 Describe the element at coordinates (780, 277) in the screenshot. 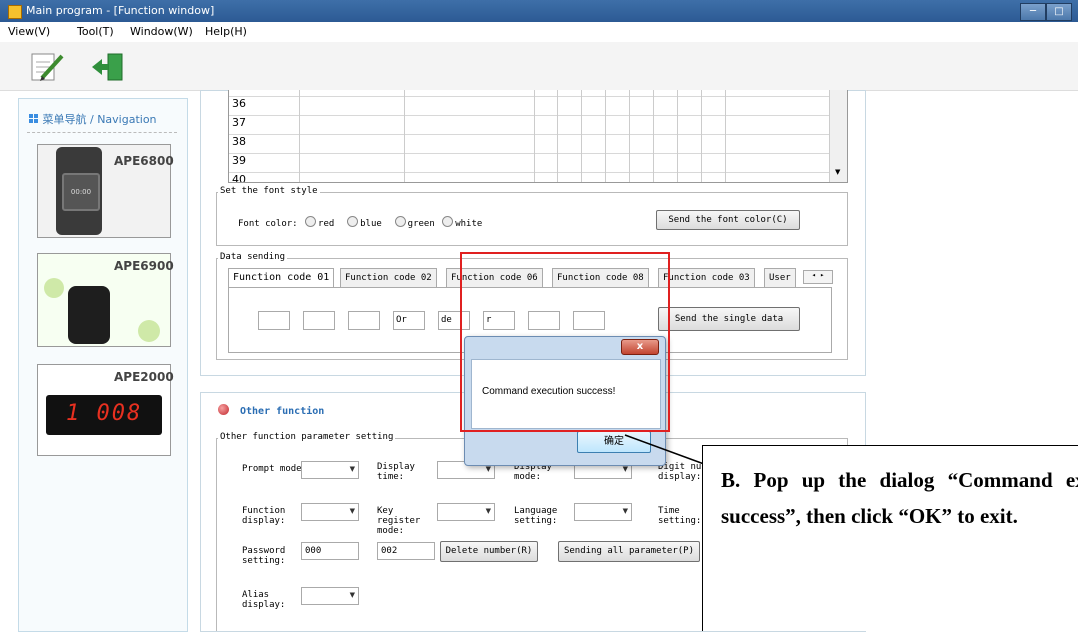

I see `tab-user: User` at that location.